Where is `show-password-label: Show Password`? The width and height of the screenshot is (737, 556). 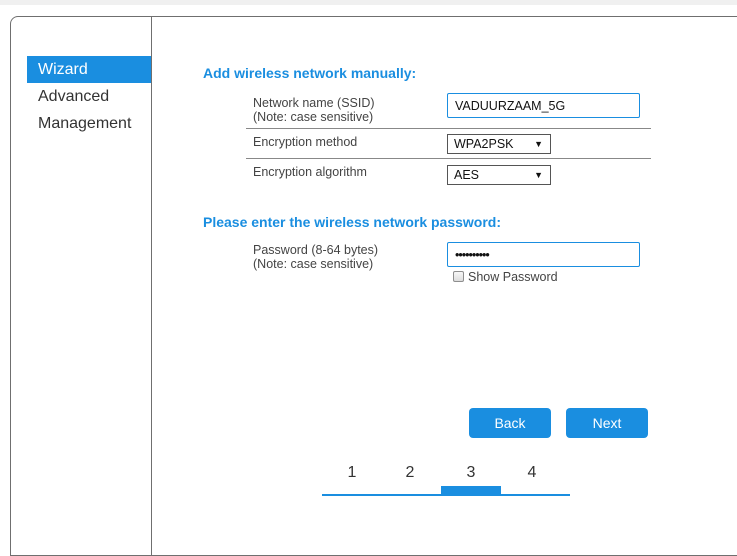 show-password-label: Show Password is located at coordinates (513, 277).